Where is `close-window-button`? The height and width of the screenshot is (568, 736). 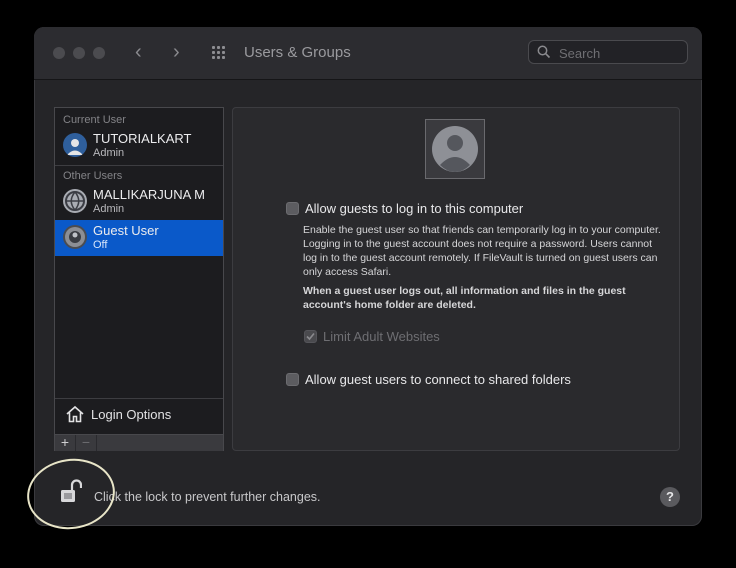 close-window-button is located at coordinates (59, 53).